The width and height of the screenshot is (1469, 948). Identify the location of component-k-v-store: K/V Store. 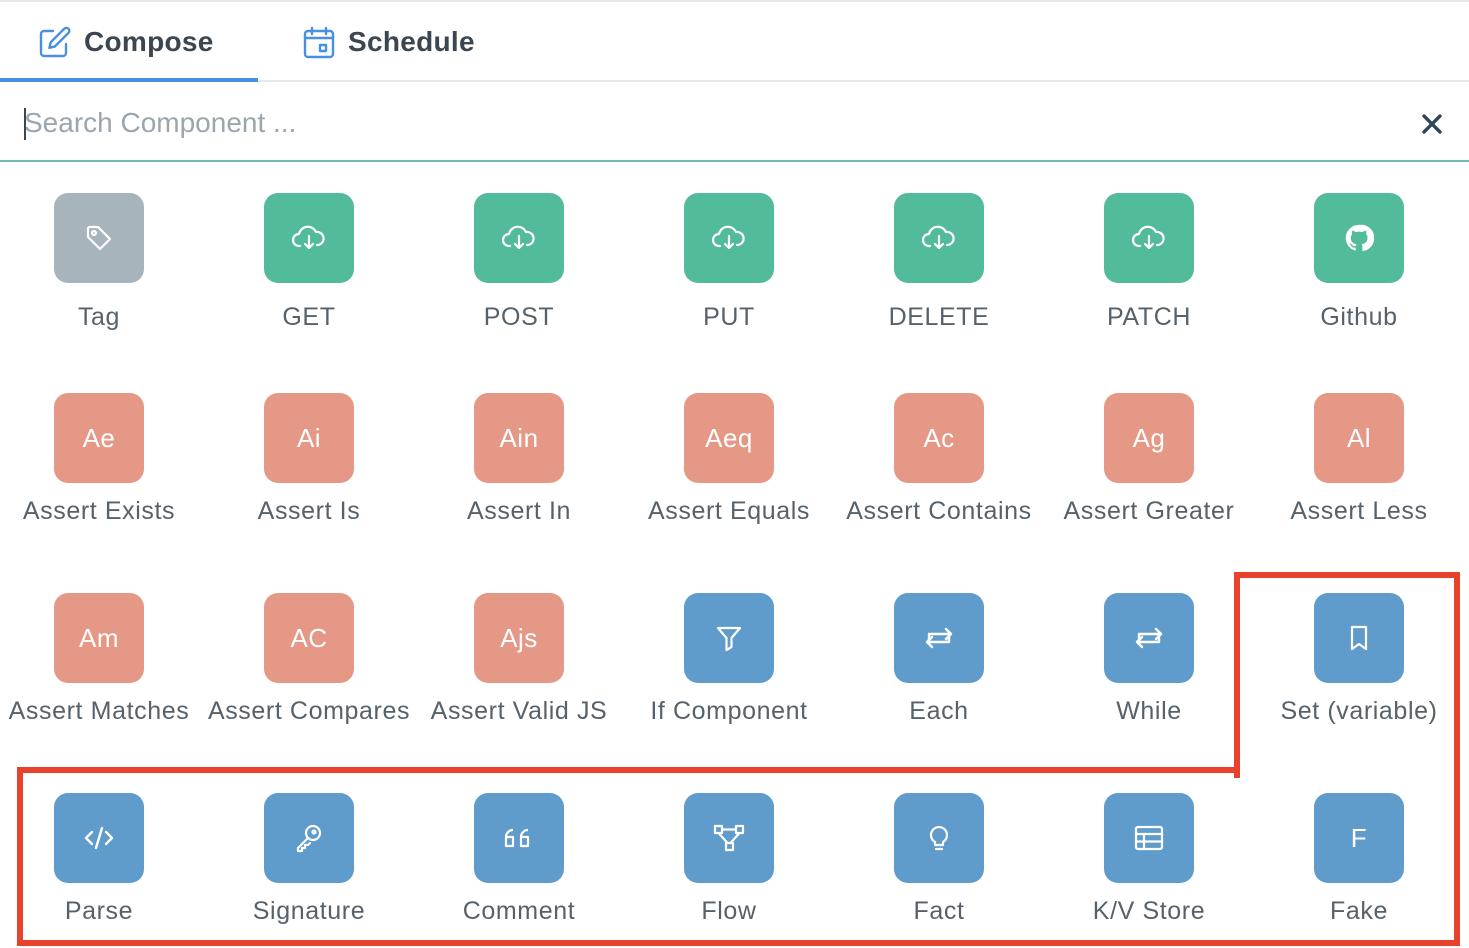
(1149, 862).